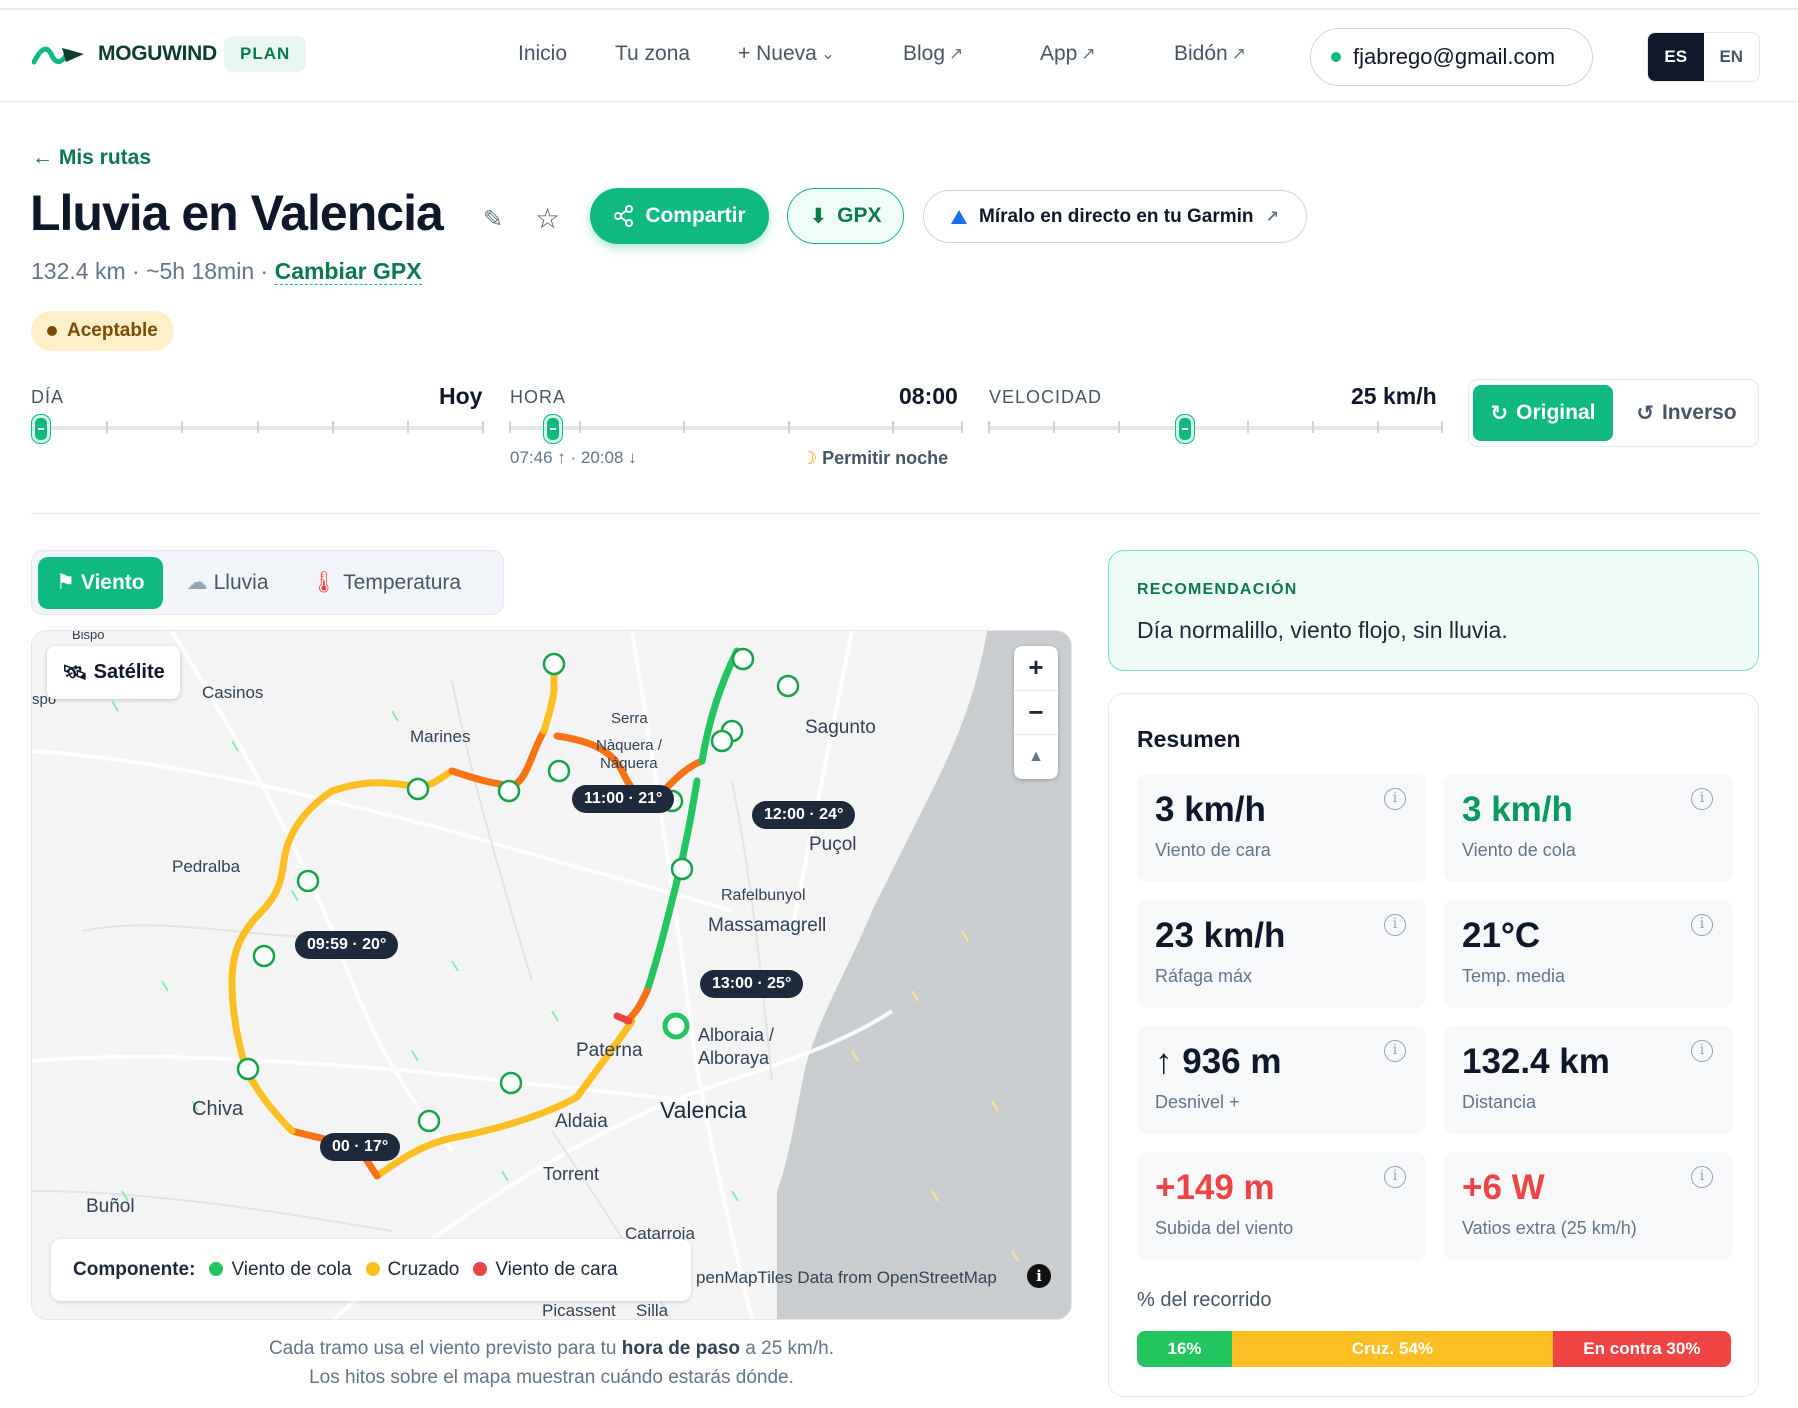 The image size is (1798, 1408). What do you see at coordinates (579, 1310) in the screenshot?
I see `town-label: Picassent` at bounding box center [579, 1310].